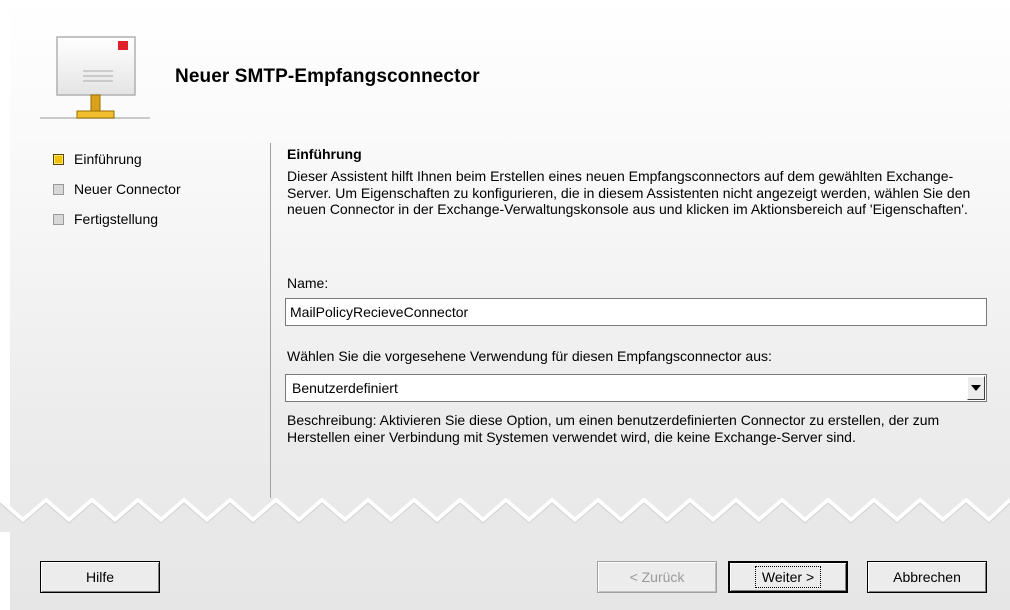  I want to click on next-button-label: Weiter >, so click(788, 577).